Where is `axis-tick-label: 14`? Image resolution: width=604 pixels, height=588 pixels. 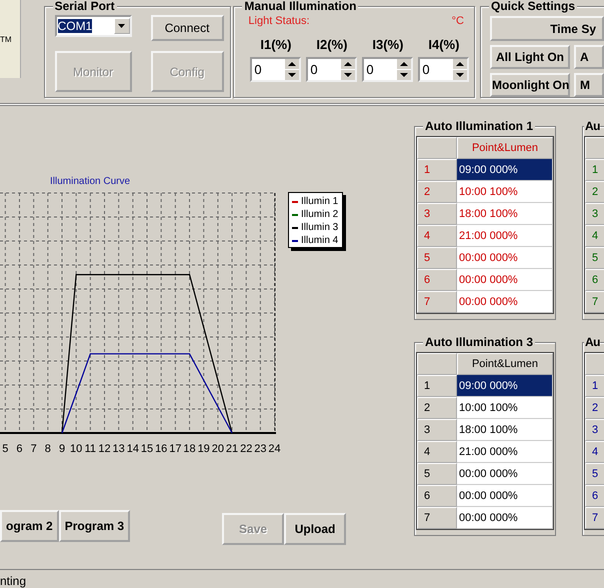 axis-tick-label: 14 is located at coordinates (132, 449).